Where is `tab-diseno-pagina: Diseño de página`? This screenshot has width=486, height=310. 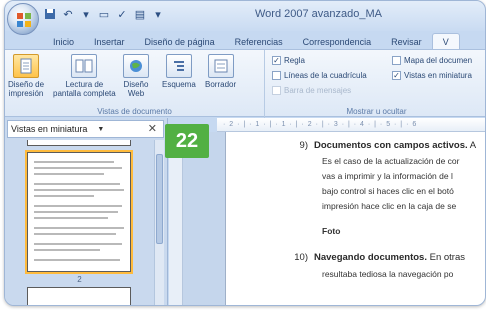
tab-diseno-pagina: Diseño de página is located at coordinates (180, 42).